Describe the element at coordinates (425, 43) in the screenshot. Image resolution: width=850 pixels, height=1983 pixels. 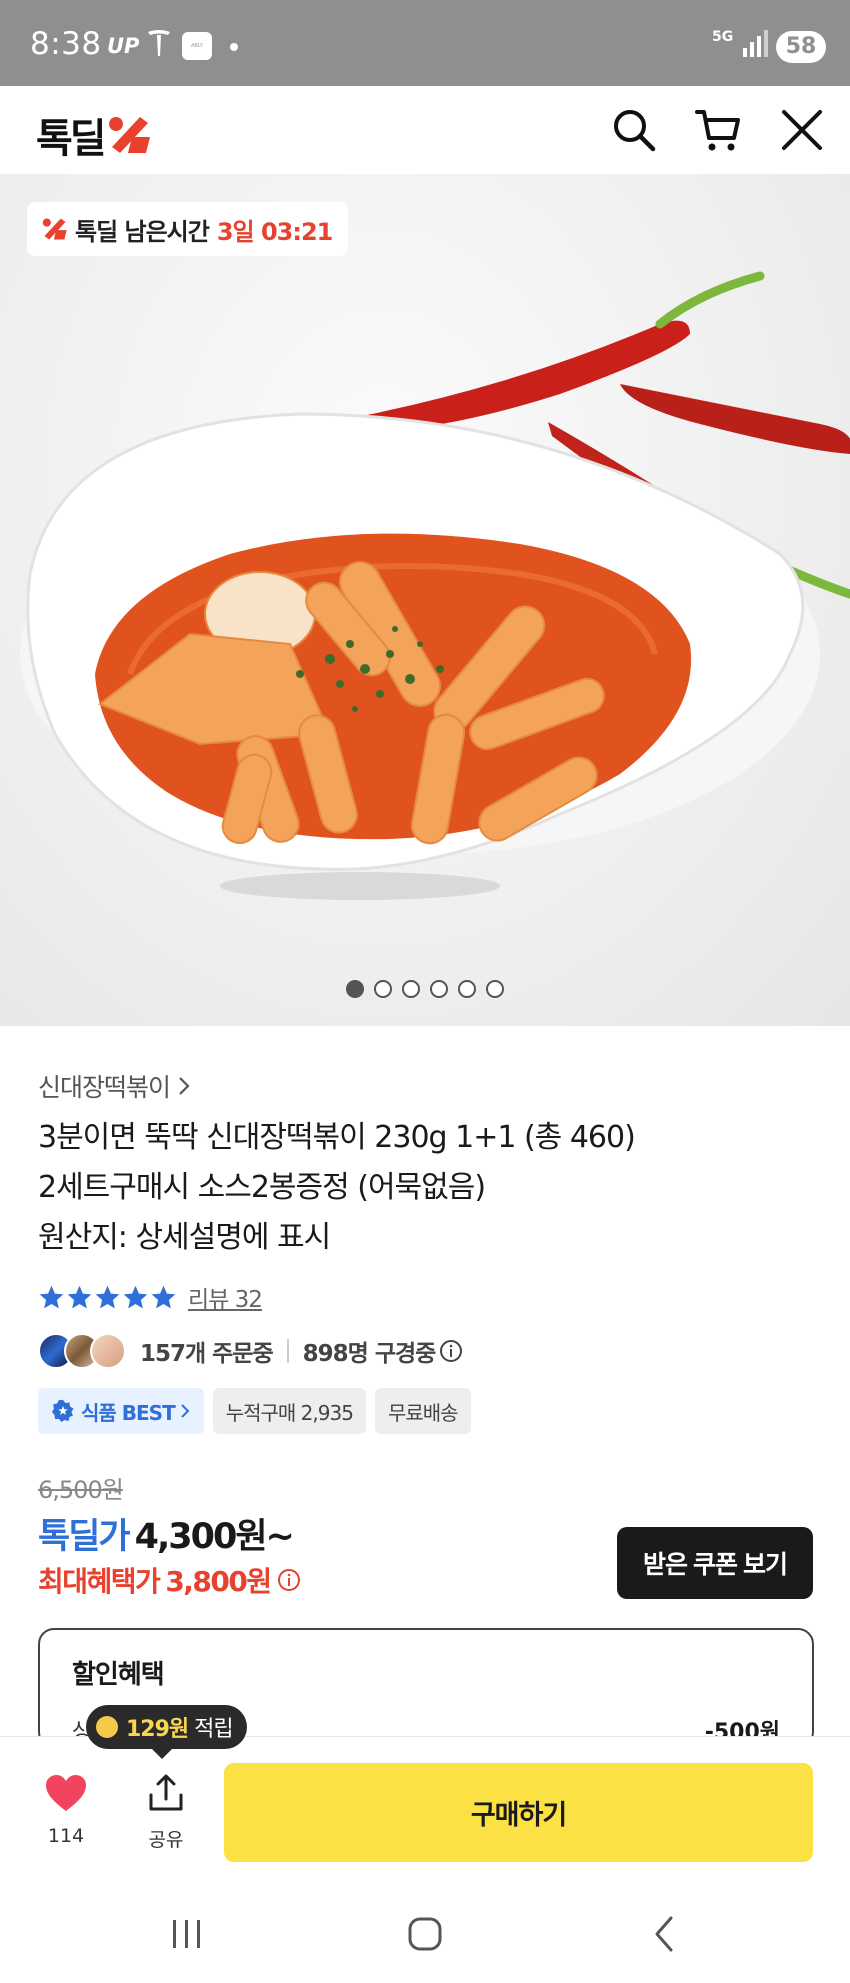
I see `status-bar: 8:38 UP ABLY 5G 58` at that location.